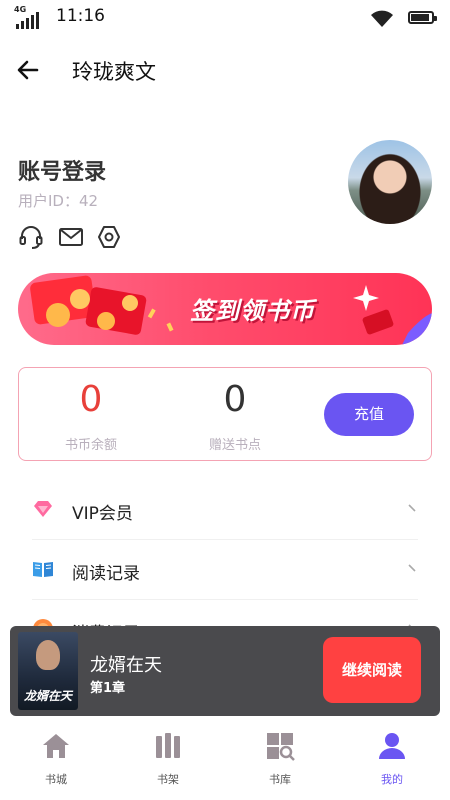  I want to click on book-icon, so click(43, 569).